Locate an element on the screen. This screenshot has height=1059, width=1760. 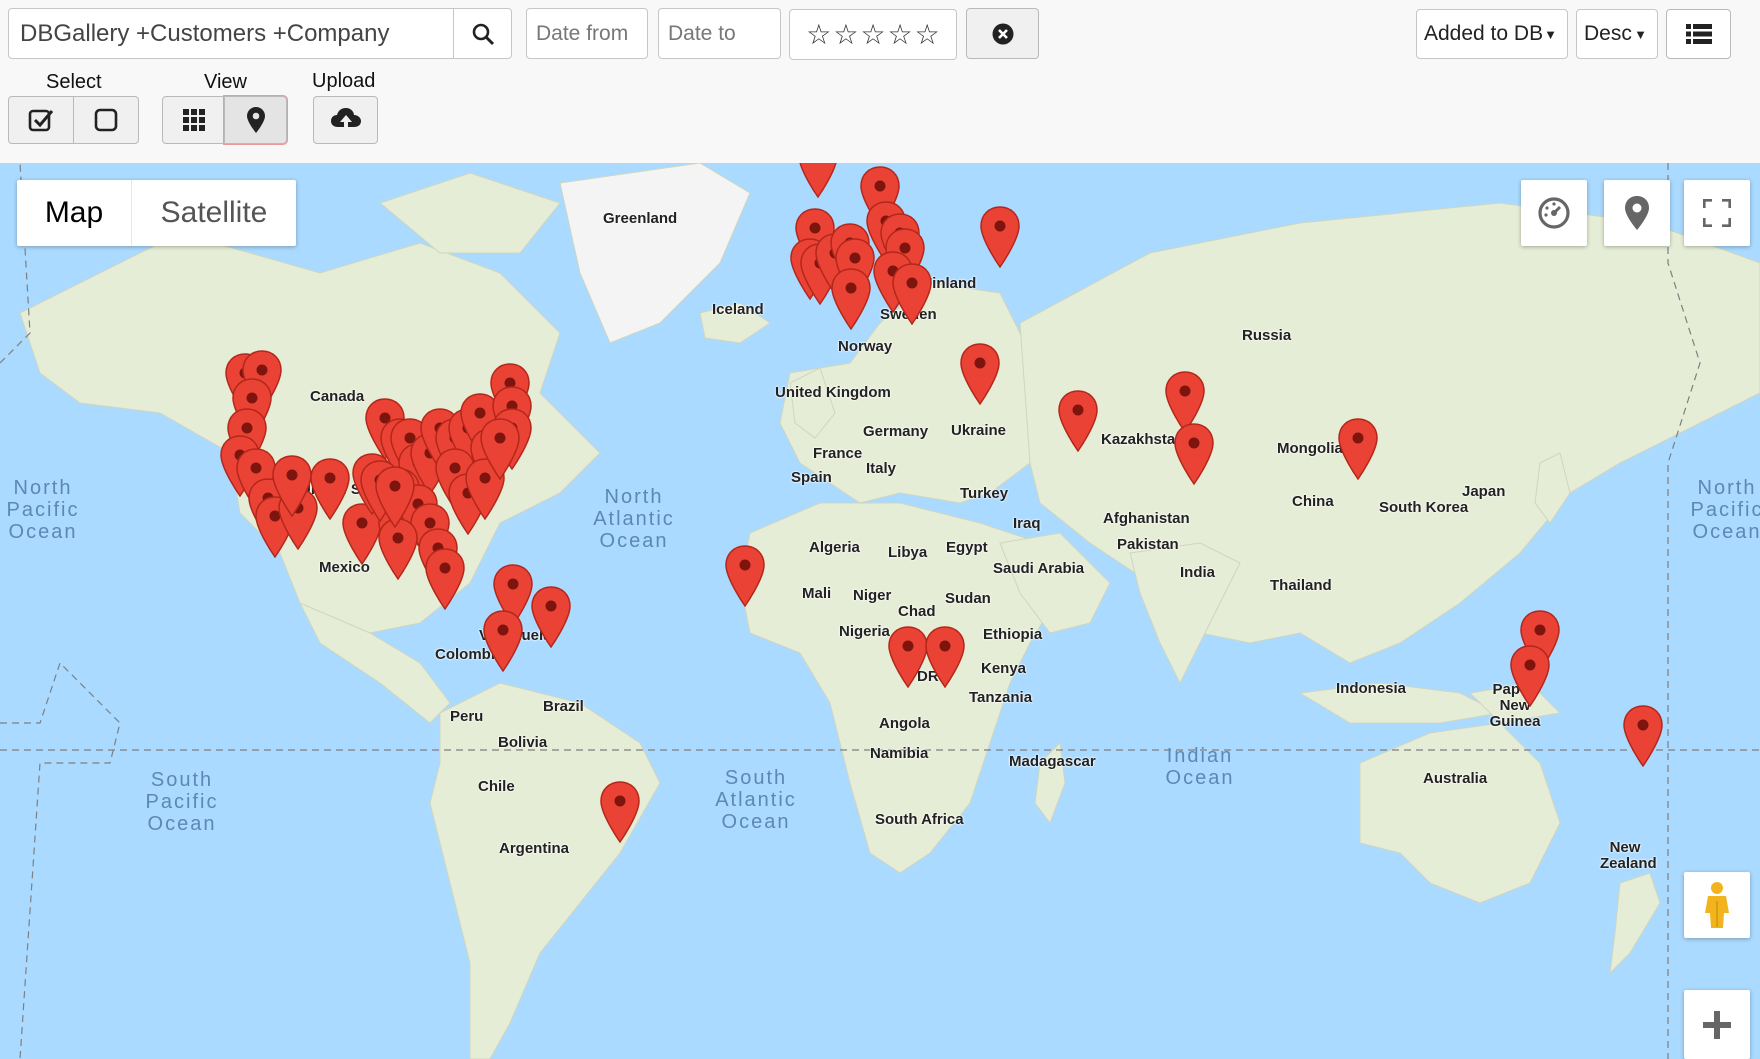
rating-filter: ☆ ☆ ☆ ☆ ☆ is located at coordinates (873, 34).